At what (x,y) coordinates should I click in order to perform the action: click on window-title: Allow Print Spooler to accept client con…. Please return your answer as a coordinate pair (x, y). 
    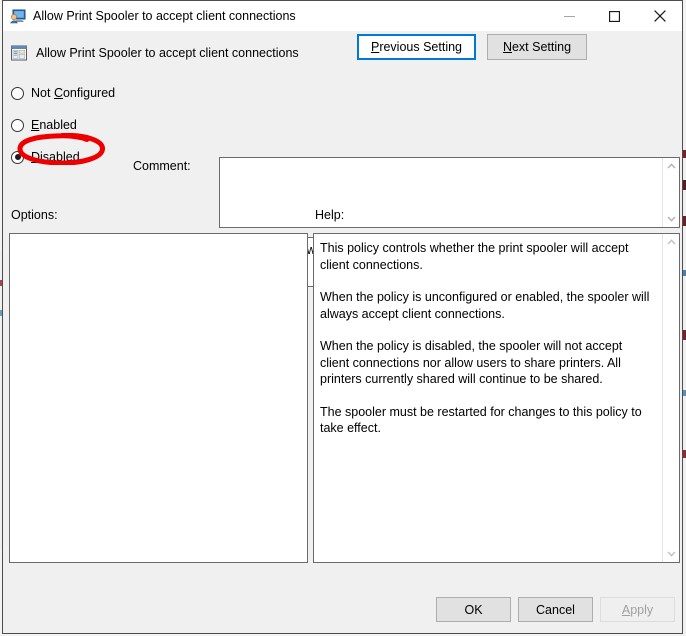
    Looking at the image, I should click on (164, 16).